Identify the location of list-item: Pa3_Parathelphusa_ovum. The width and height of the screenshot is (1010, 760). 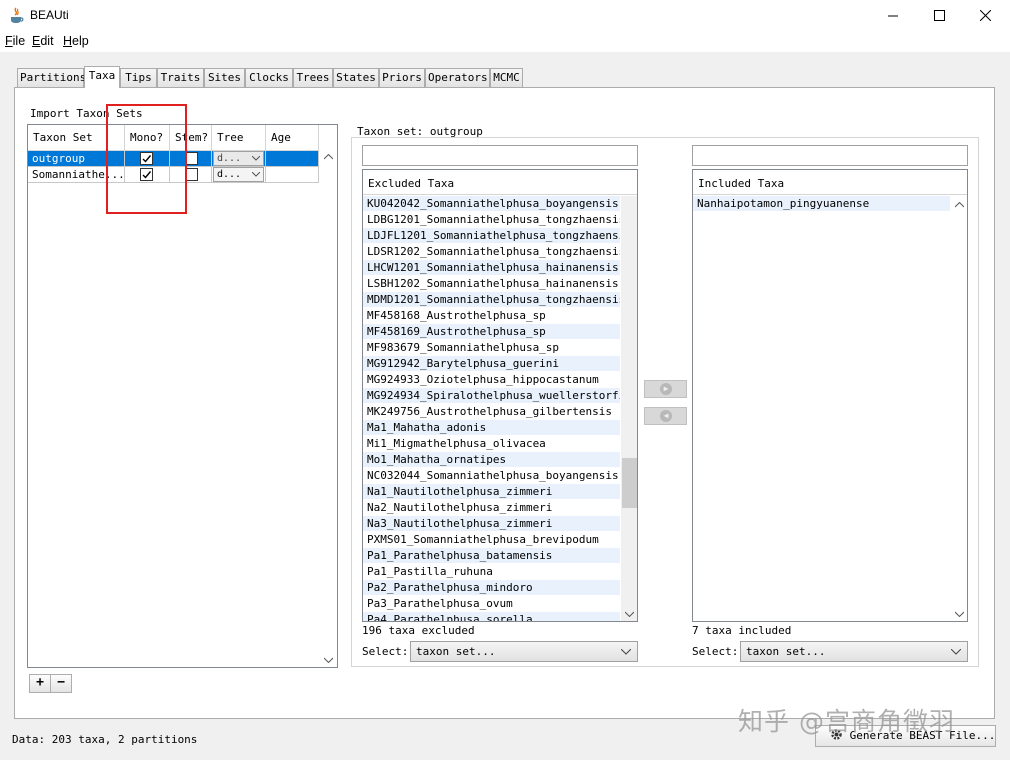
(491, 604).